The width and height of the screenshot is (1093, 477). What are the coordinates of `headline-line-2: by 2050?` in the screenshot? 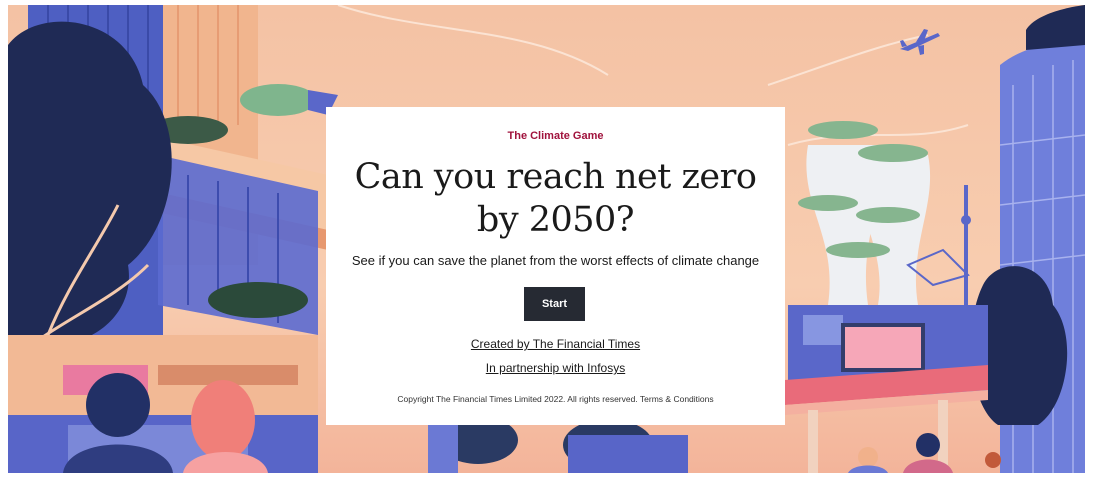 It's located at (555, 220).